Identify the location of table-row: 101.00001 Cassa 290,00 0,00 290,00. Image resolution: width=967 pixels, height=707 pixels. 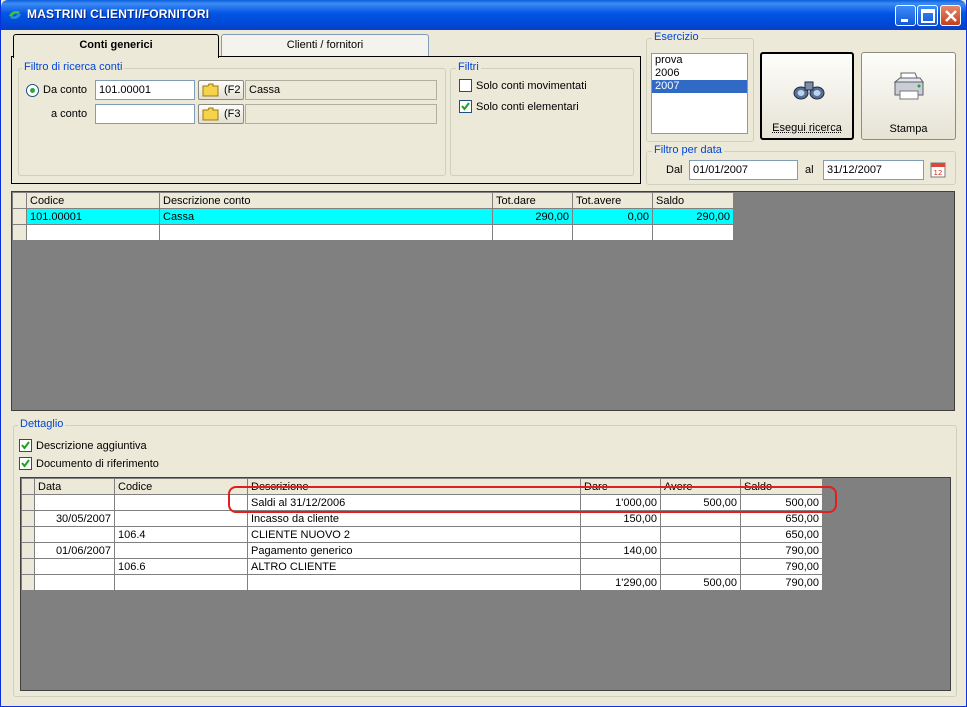
(373, 216).